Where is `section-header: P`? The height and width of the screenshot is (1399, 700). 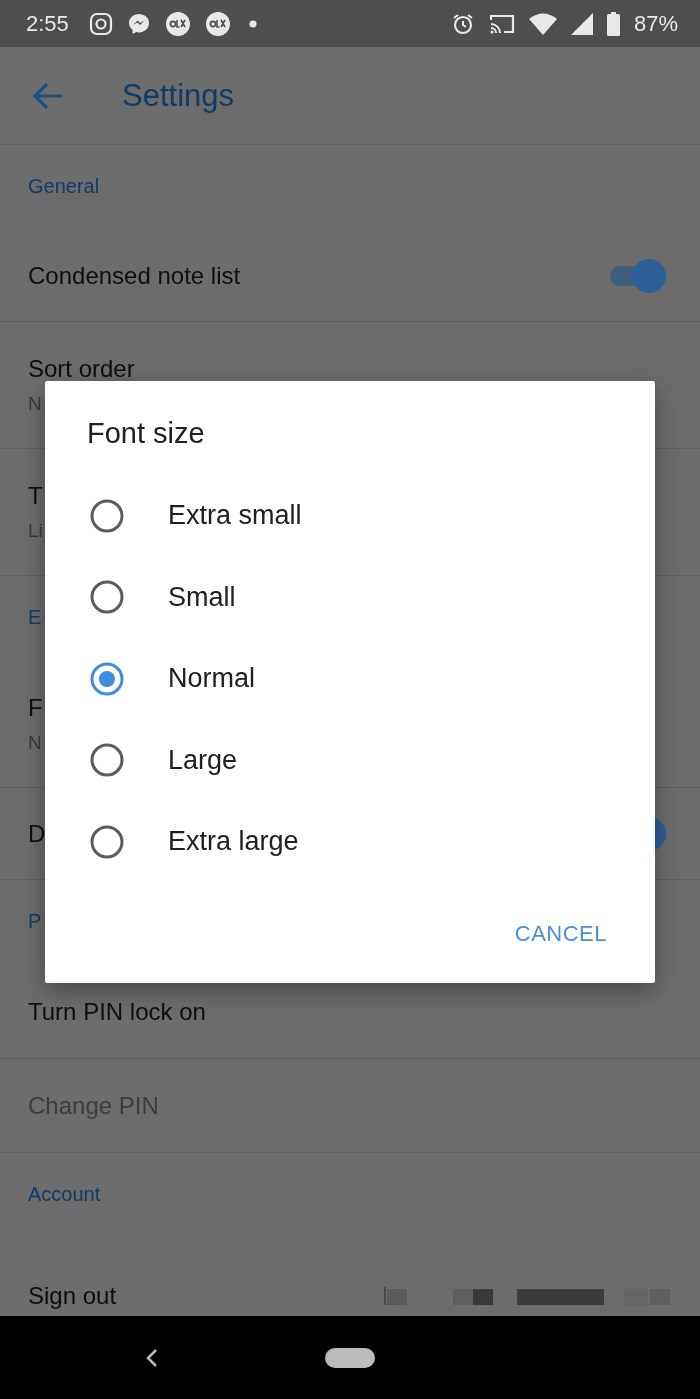
section-header: P is located at coordinates (35, 921).